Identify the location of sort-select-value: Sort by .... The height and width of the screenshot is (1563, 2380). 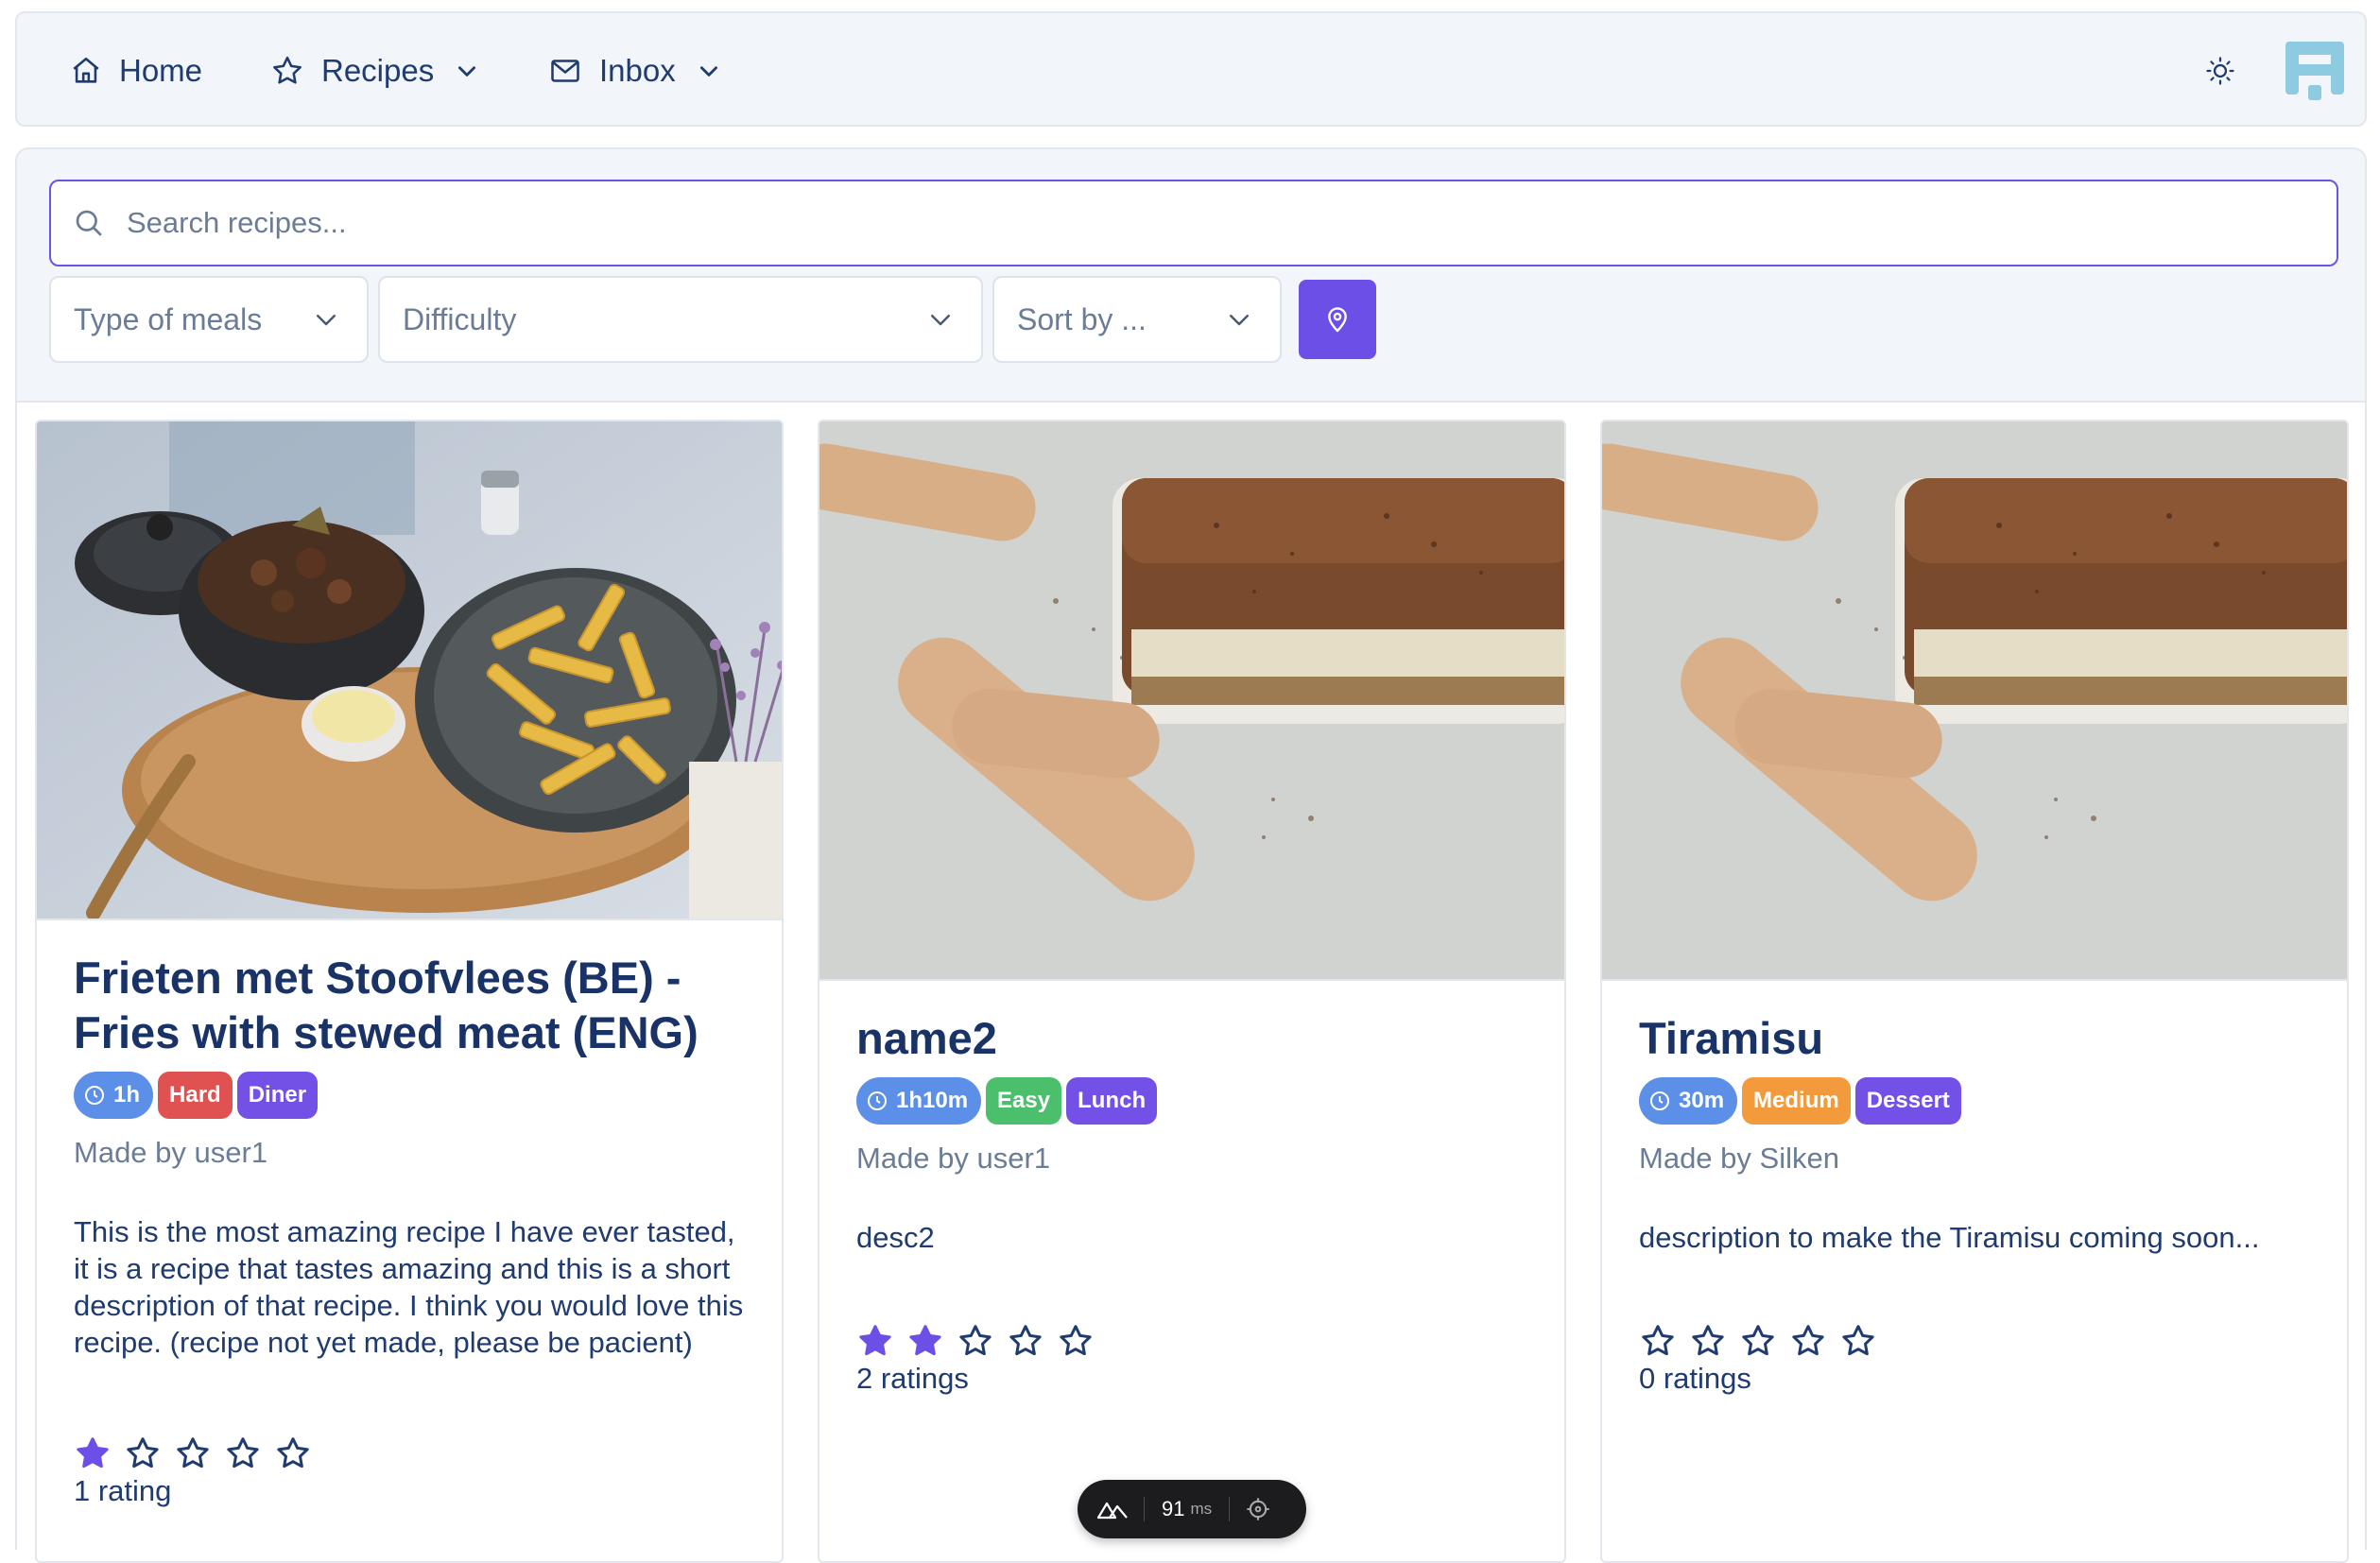
(1082, 318).